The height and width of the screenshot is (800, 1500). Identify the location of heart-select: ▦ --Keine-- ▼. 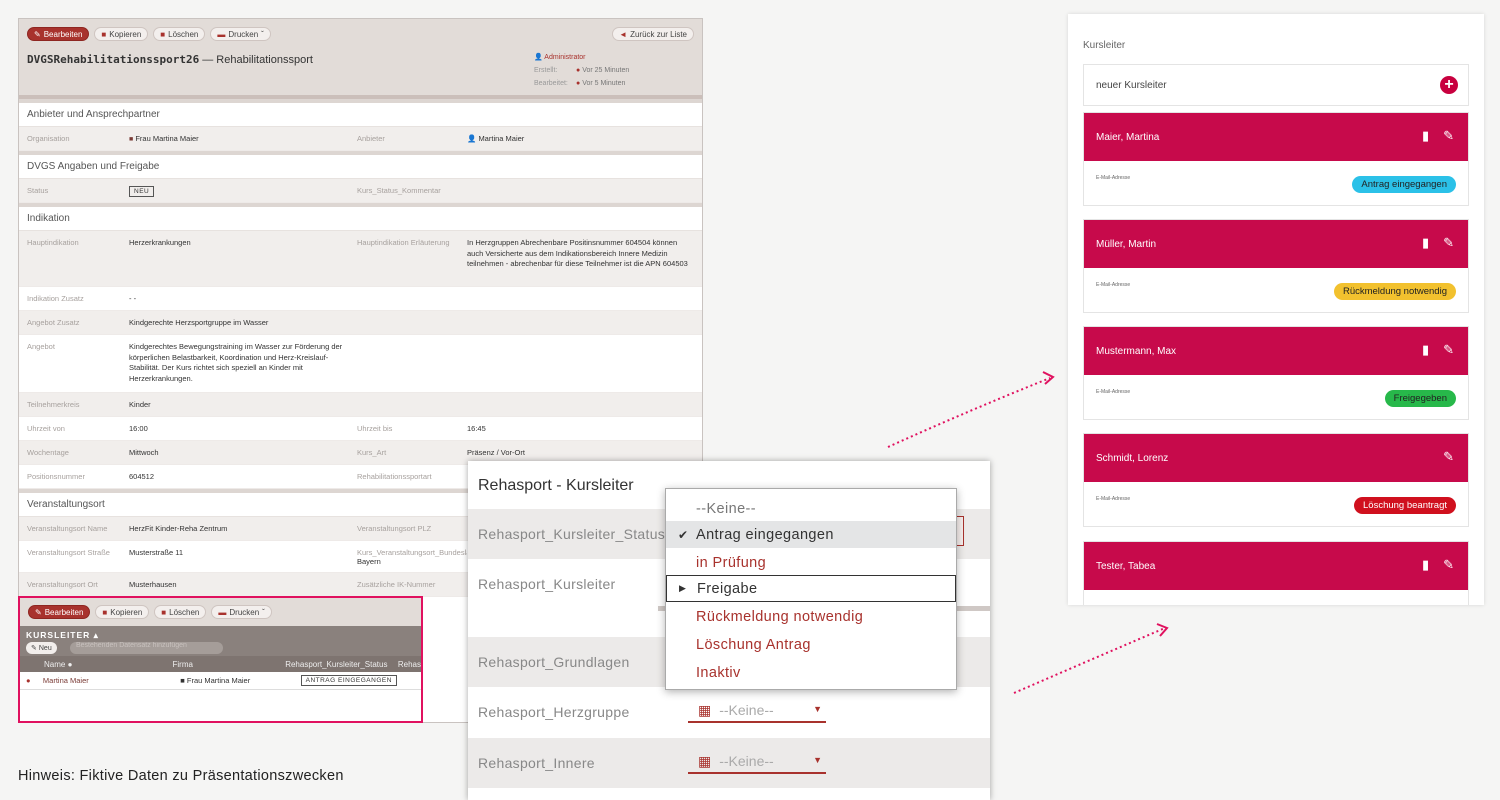
(757, 711).